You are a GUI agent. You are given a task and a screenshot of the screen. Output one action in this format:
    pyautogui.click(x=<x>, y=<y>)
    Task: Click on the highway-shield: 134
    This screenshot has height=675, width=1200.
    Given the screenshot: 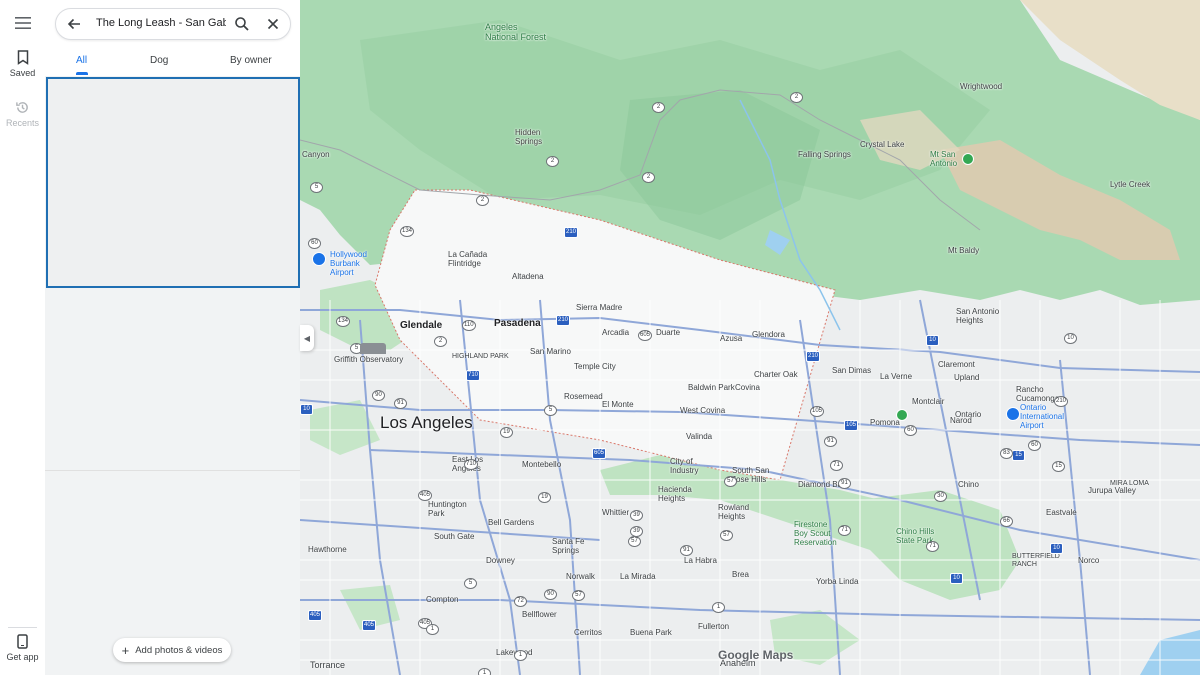 What is the action you would take?
    pyautogui.click(x=343, y=321)
    